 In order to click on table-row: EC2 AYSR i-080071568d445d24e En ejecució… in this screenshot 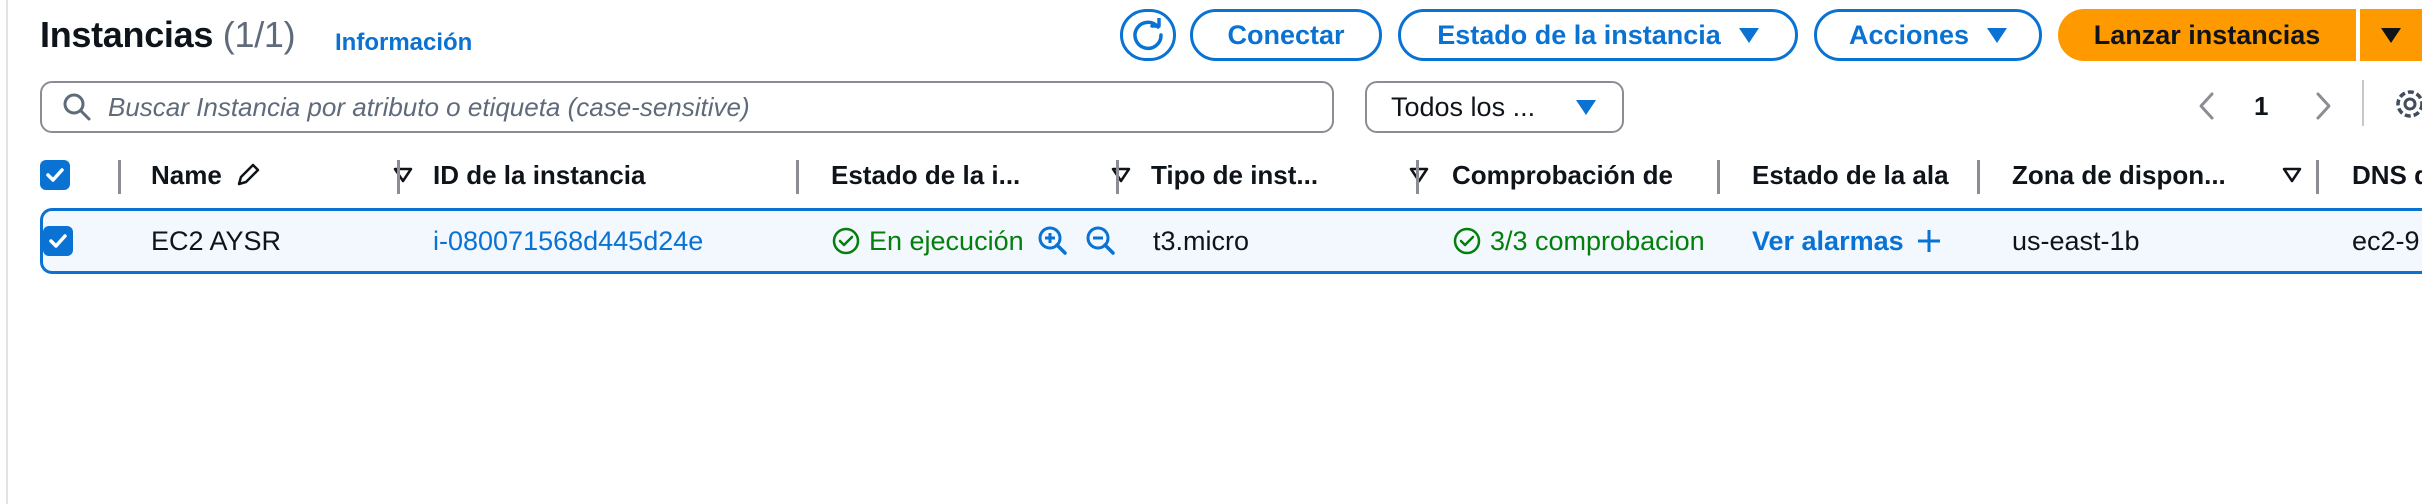, I will do `click(1231, 241)`.